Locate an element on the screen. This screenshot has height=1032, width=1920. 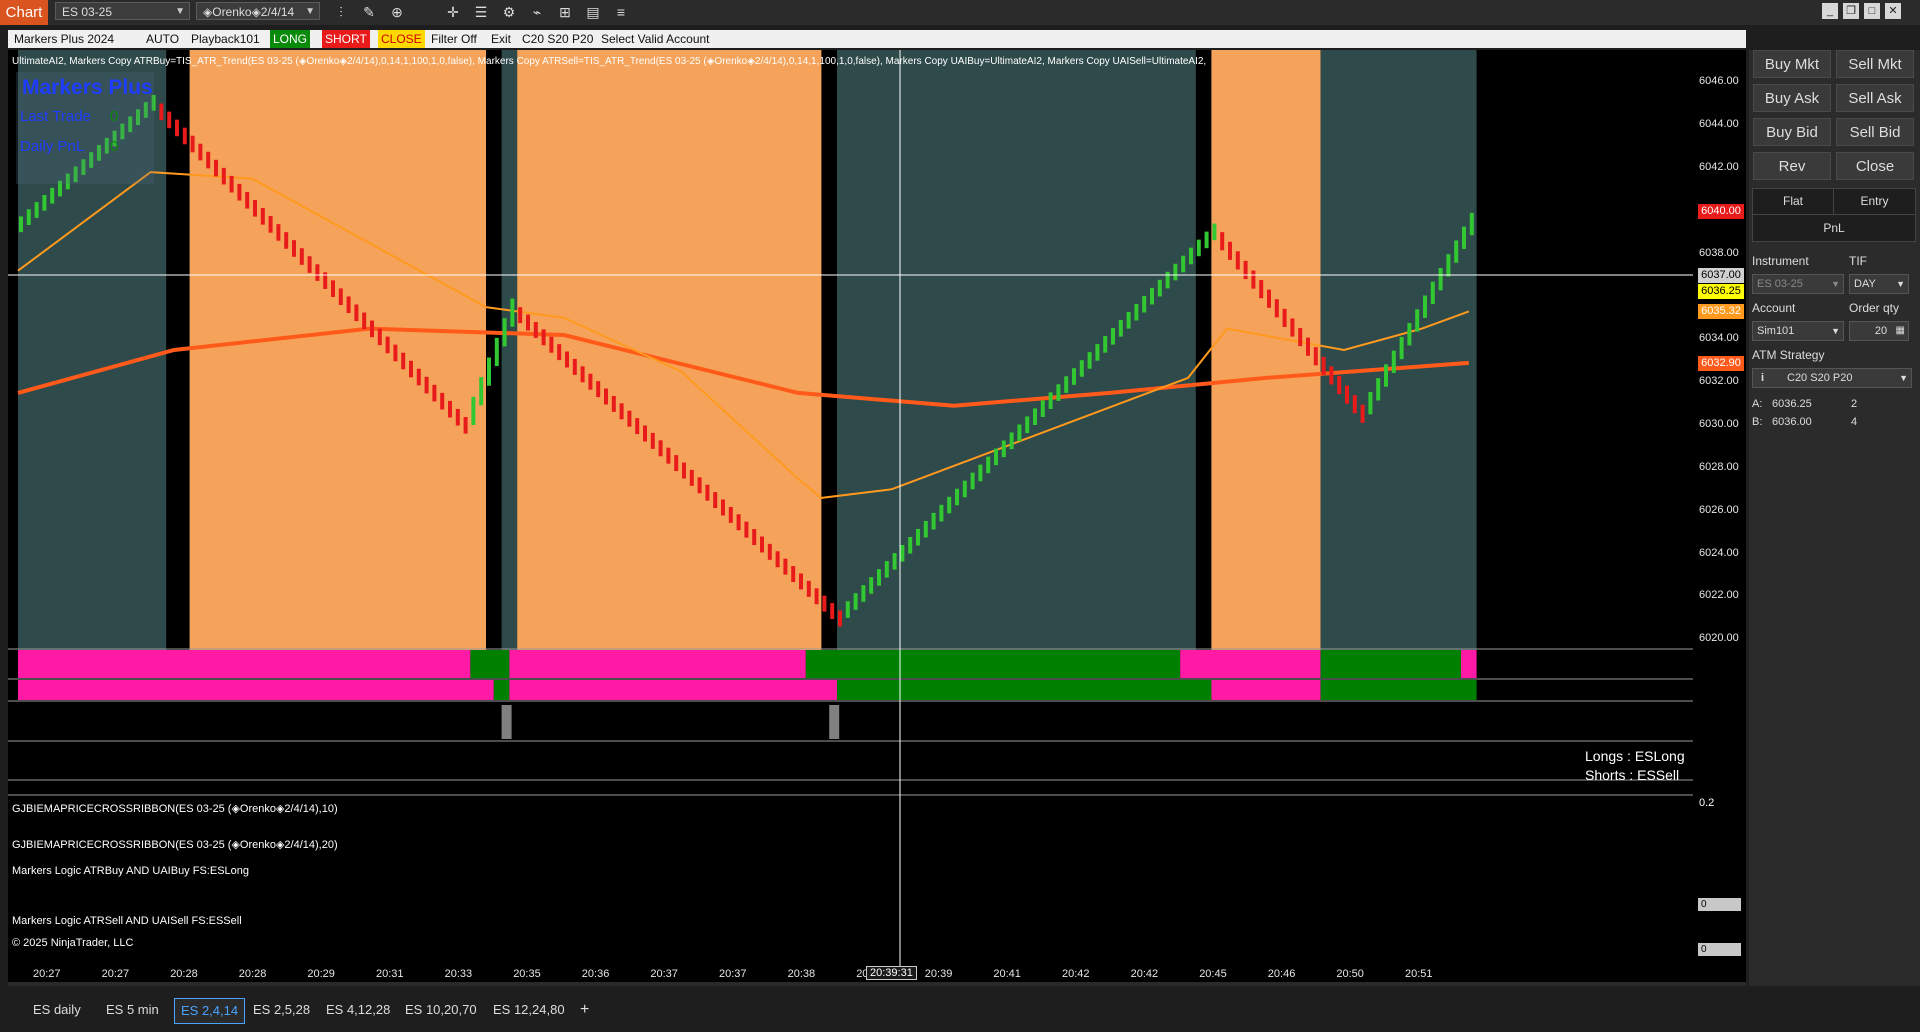
properties-icon: ☰ is located at coordinates (481, 12).